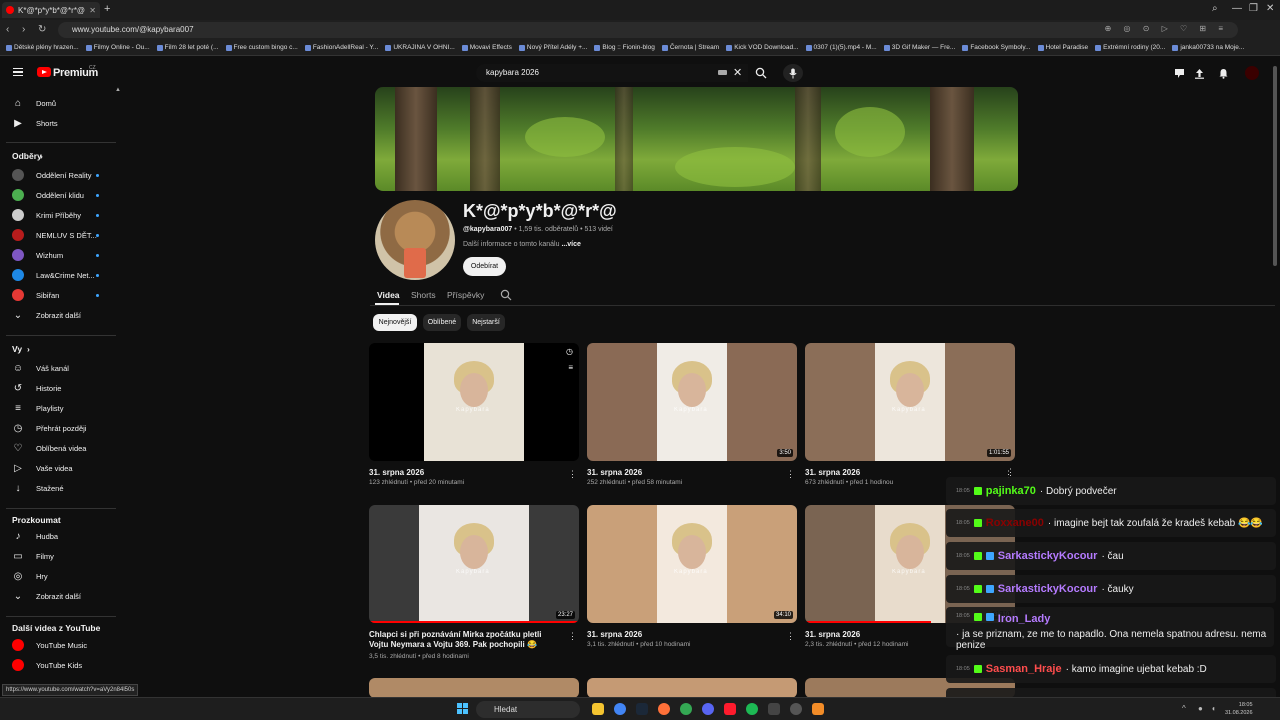 Image resolution: width=1280 pixels, height=720 pixels. I want to click on notifications-bell-icon, so click(1223, 73).